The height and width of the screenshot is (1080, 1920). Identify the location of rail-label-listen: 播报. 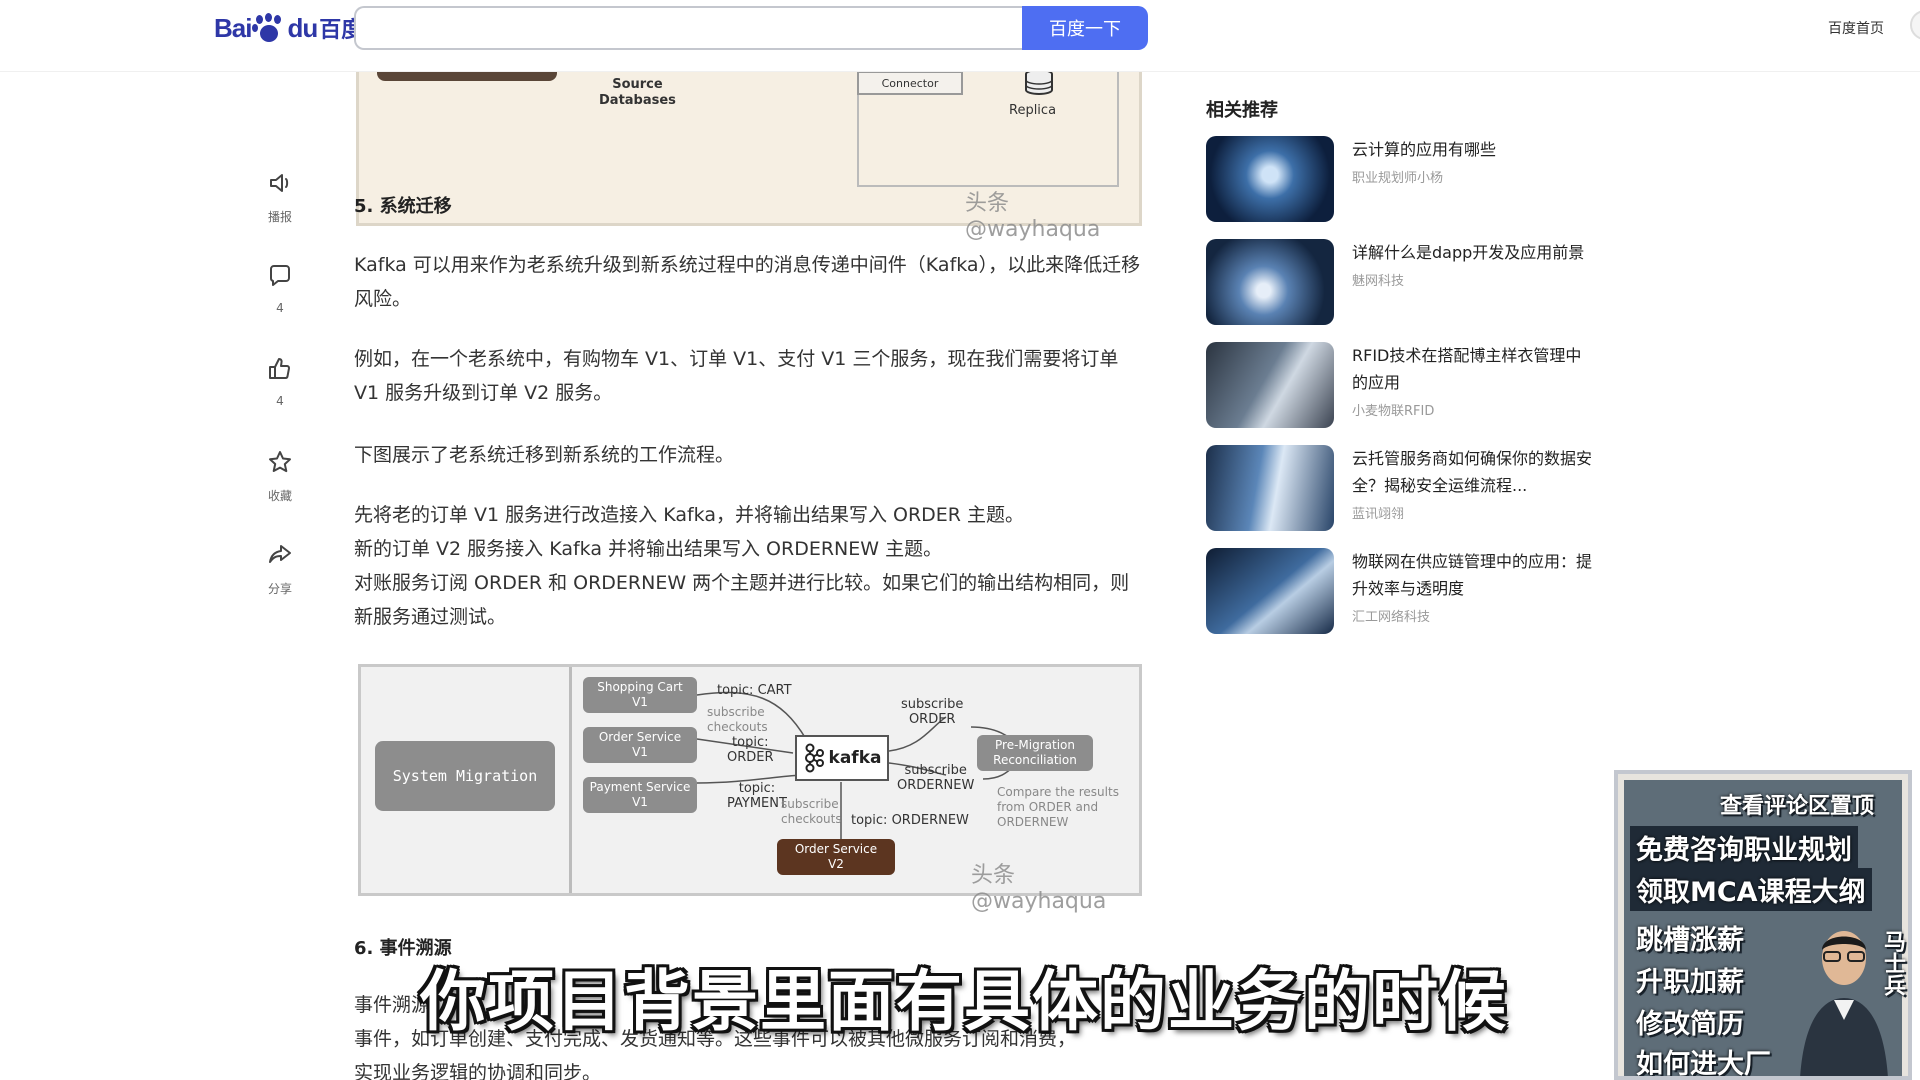
(279, 217).